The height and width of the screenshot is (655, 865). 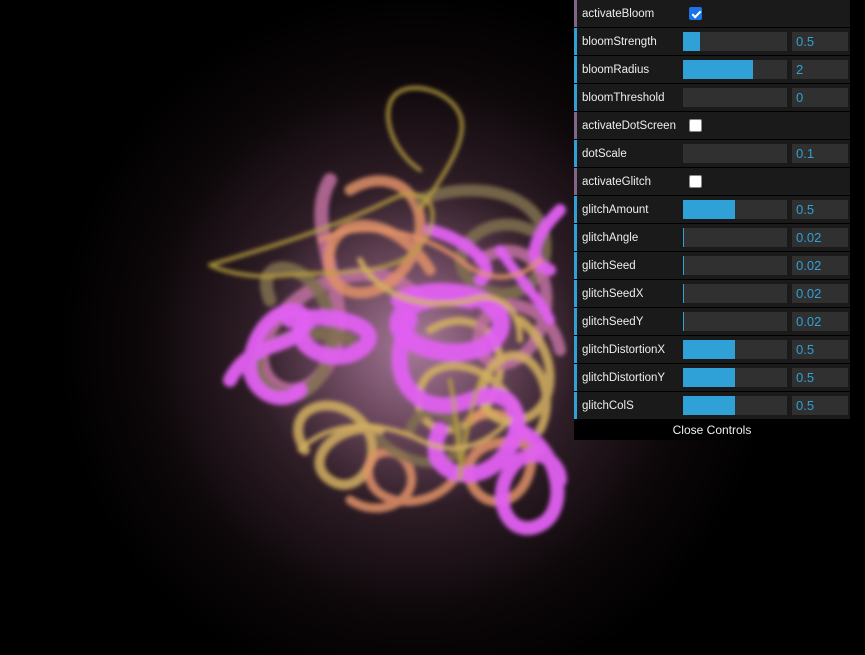 What do you see at coordinates (617, 181) in the screenshot?
I see `control-label: activateGlitch` at bounding box center [617, 181].